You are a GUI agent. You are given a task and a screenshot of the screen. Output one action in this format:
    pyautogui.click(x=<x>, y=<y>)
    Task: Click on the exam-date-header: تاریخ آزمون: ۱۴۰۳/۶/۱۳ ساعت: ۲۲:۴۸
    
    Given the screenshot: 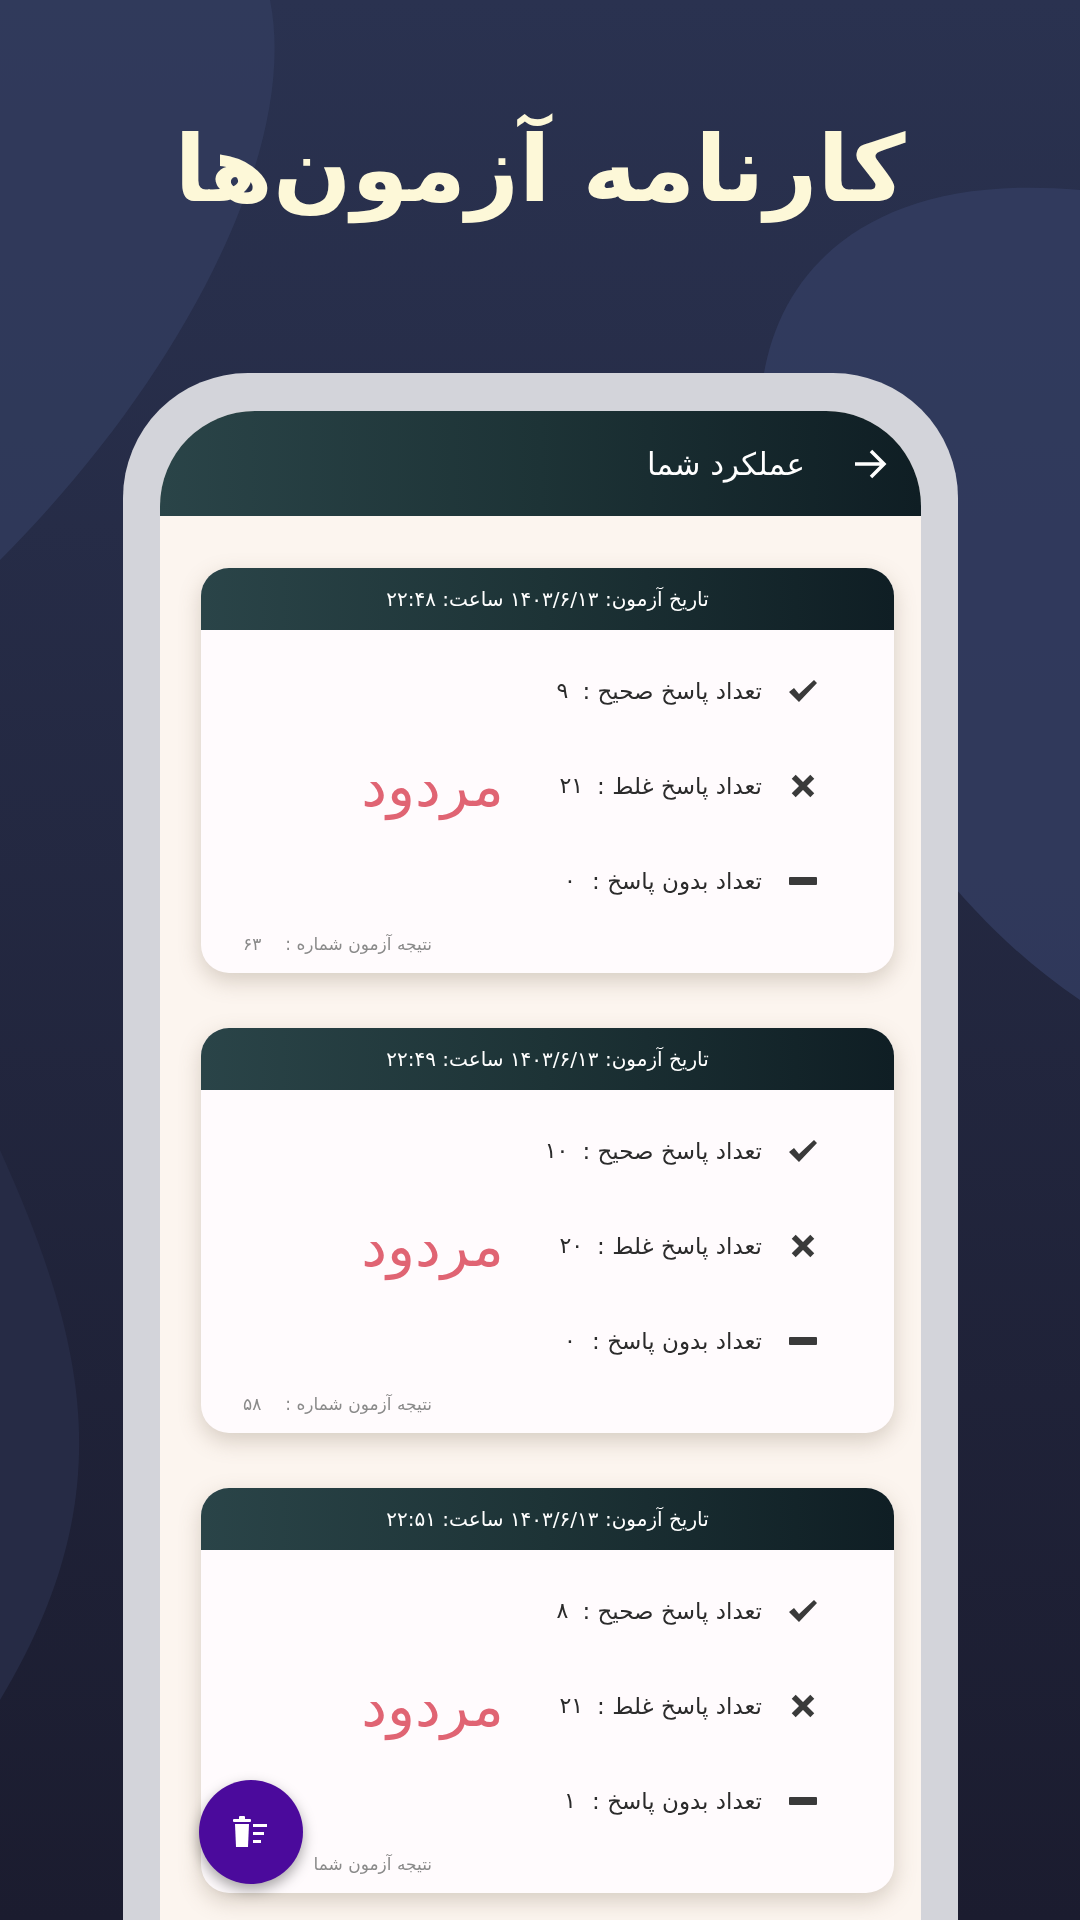 What is the action you would take?
    pyautogui.click(x=547, y=599)
    